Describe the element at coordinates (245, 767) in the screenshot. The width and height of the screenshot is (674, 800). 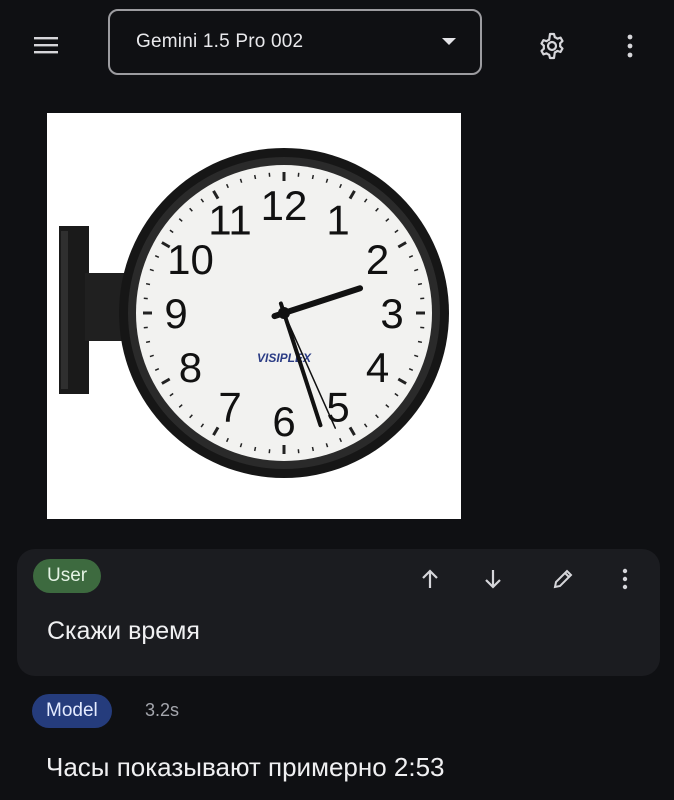
I see `model-response-text: Часы показывают примерно 2:53` at that location.